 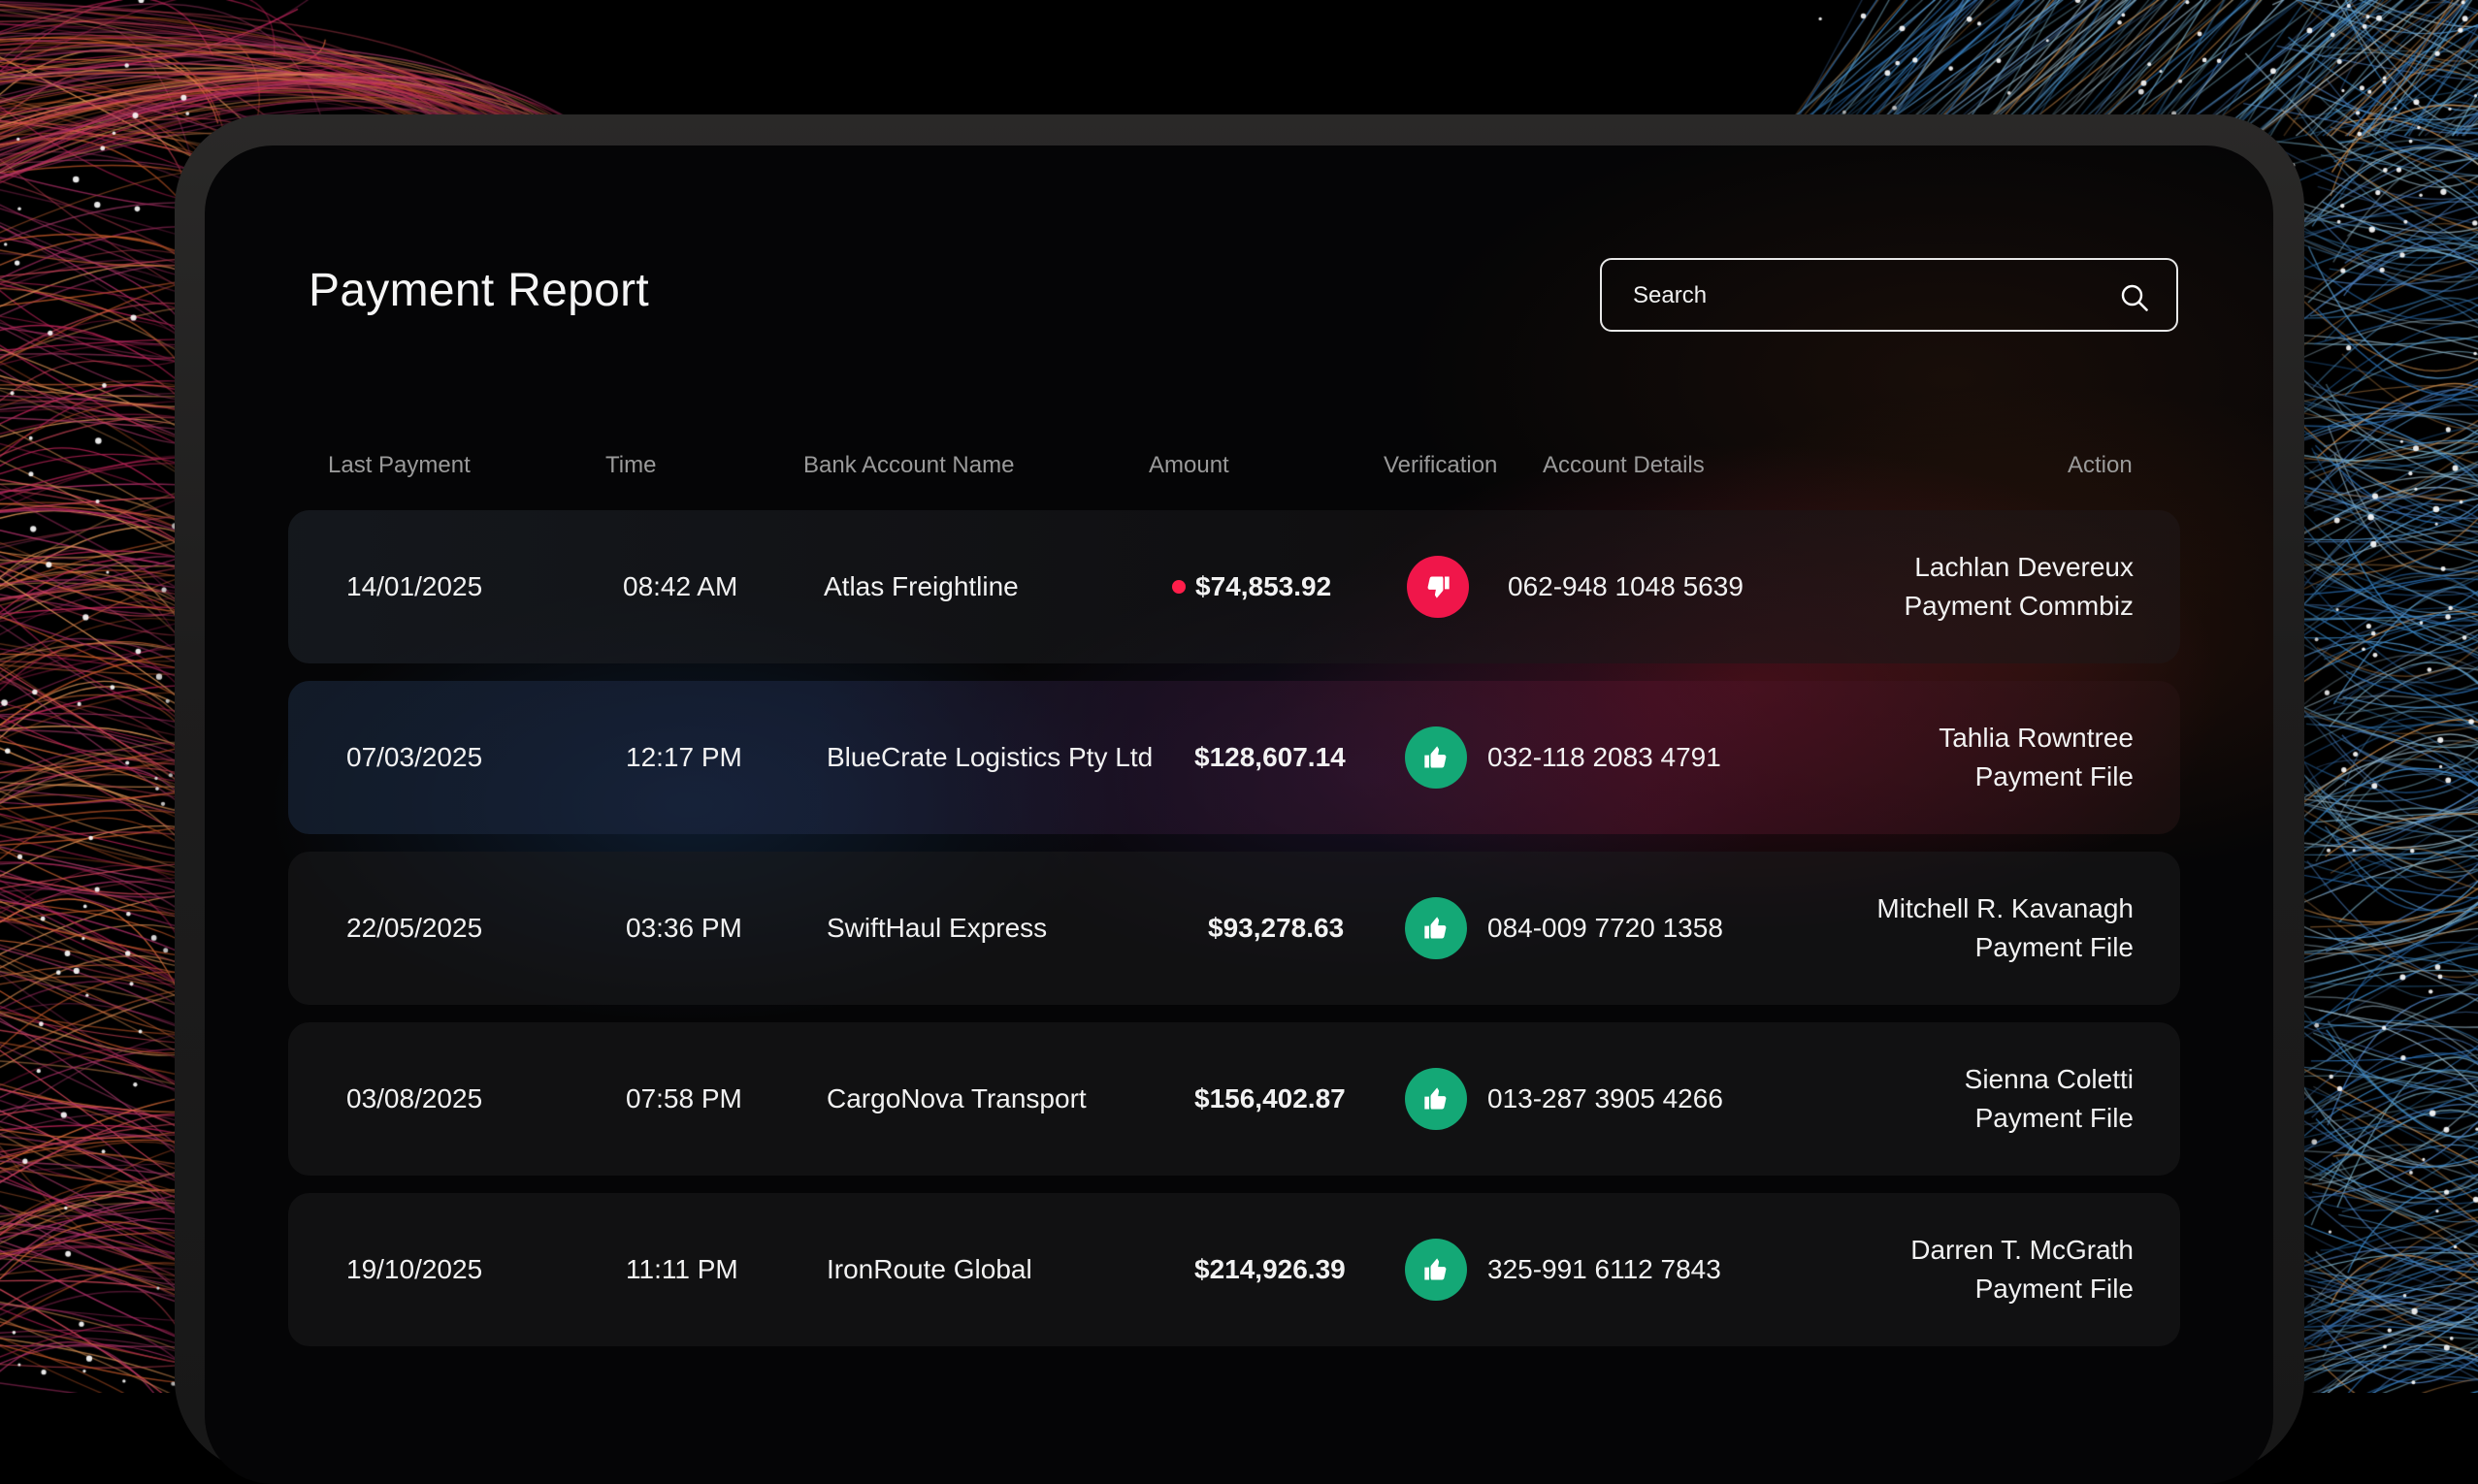 I want to click on page-title: Payment Report, so click(x=480, y=290).